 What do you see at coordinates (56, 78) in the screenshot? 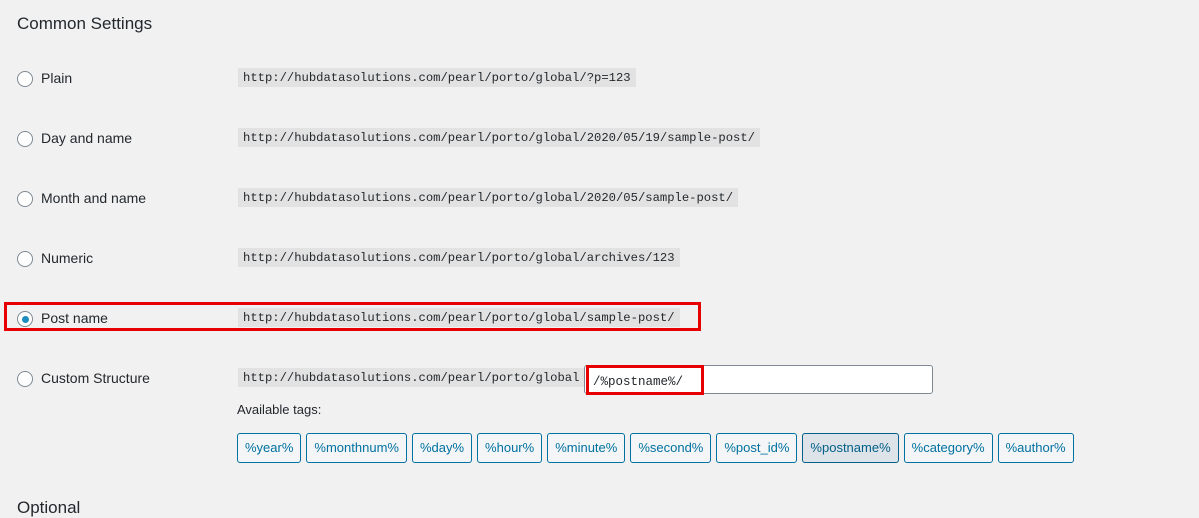
I see `option-label-plain: Plain` at bounding box center [56, 78].